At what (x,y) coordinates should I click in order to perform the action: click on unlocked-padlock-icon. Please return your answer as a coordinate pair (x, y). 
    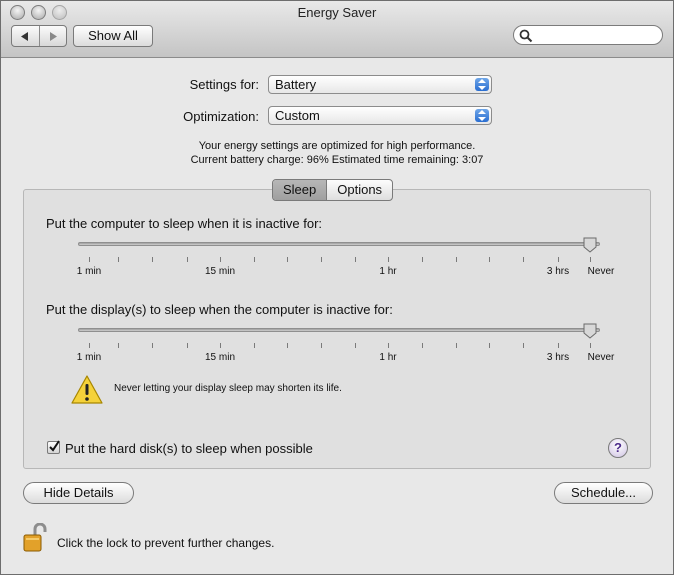
    Looking at the image, I should click on (36, 538).